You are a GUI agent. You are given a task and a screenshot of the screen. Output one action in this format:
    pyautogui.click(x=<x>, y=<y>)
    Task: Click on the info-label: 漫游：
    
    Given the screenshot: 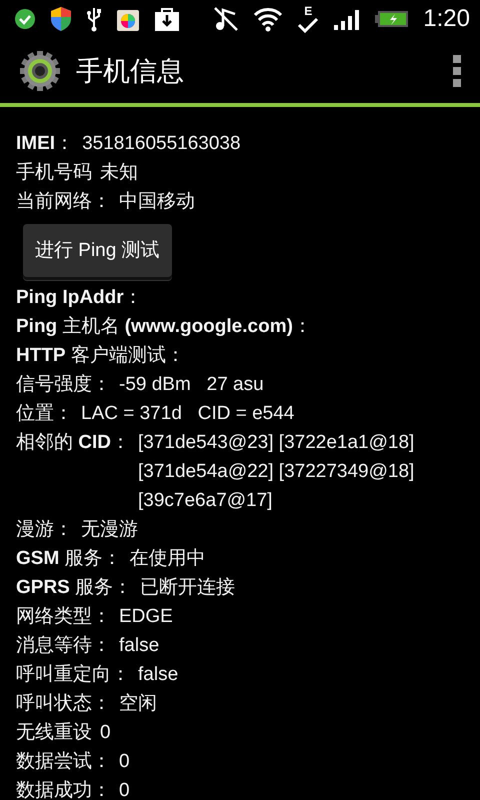 What is the action you would take?
    pyautogui.click(x=44, y=530)
    